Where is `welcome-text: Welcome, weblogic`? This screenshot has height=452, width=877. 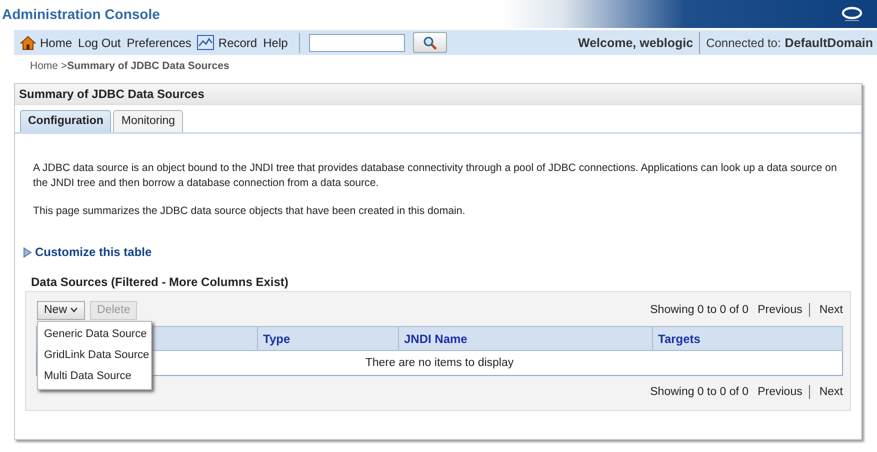
welcome-text: Welcome, weblogic is located at coordinates (636, 43).